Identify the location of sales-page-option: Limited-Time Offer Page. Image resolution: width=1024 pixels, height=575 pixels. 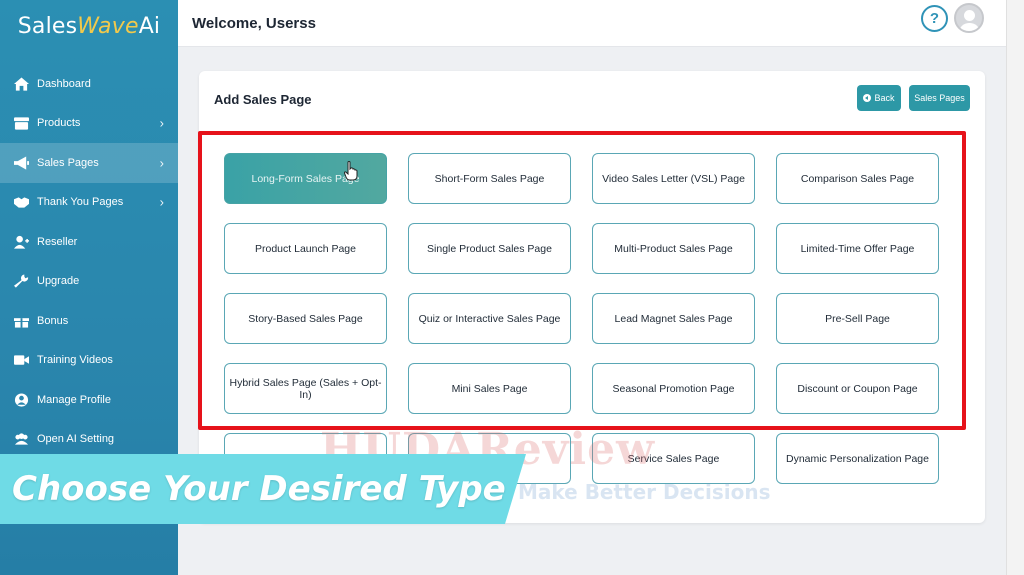
(857, 248).